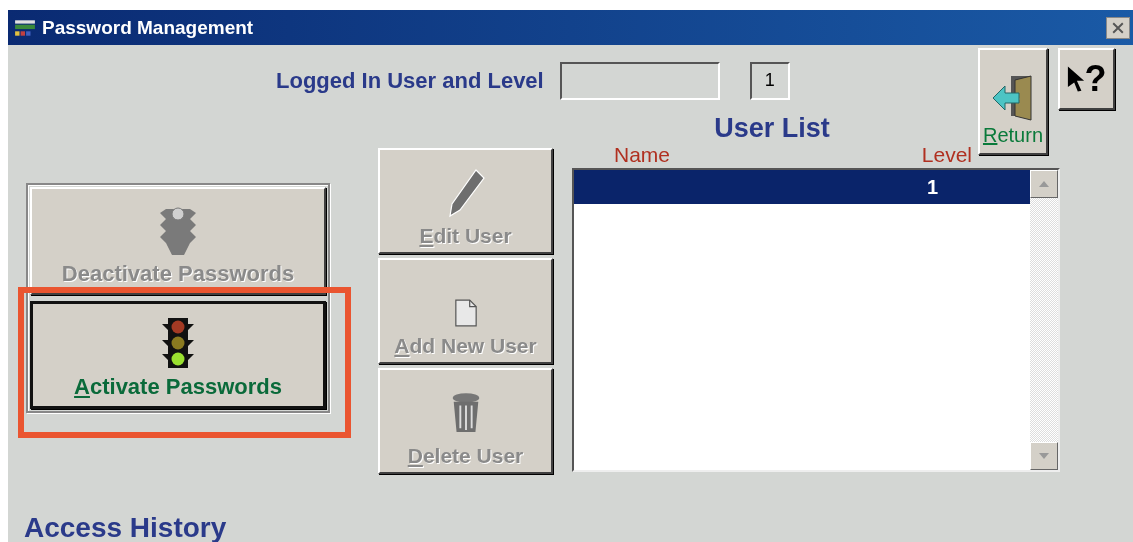  What do you see at coordinates (772, 129) in the screenshot?
I see `user-list-title: User List` at bounding box center [772, 129].